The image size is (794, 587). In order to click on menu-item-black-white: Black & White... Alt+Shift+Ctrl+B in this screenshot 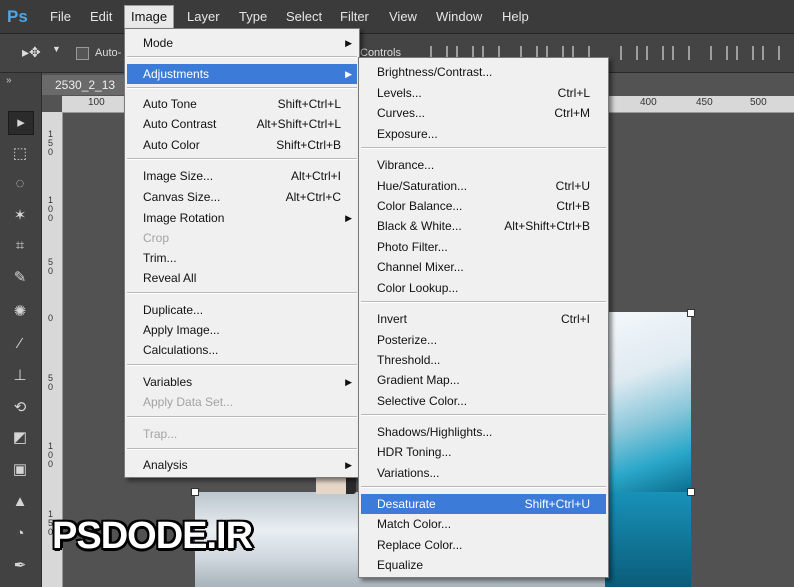, I will do `click(483, 226)`.